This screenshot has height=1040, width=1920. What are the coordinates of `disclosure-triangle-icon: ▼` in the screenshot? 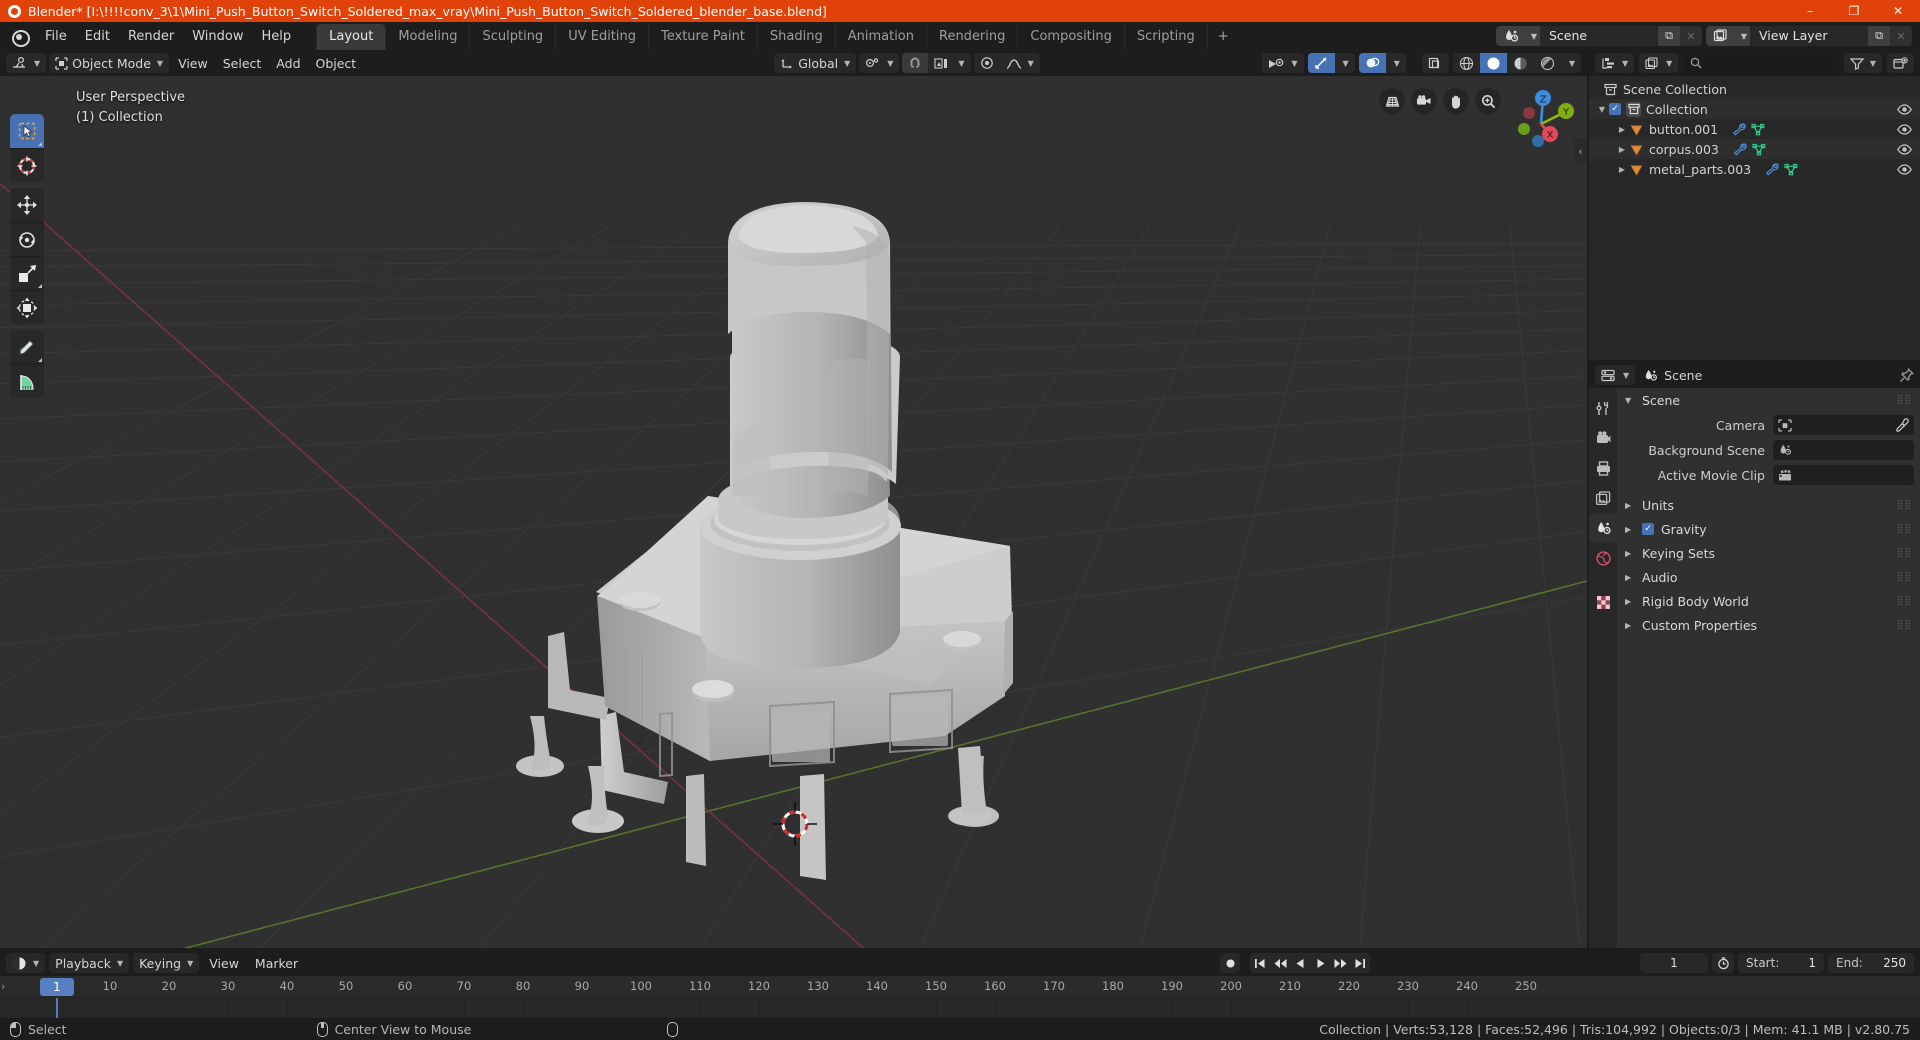 It's located at (1602, 109).